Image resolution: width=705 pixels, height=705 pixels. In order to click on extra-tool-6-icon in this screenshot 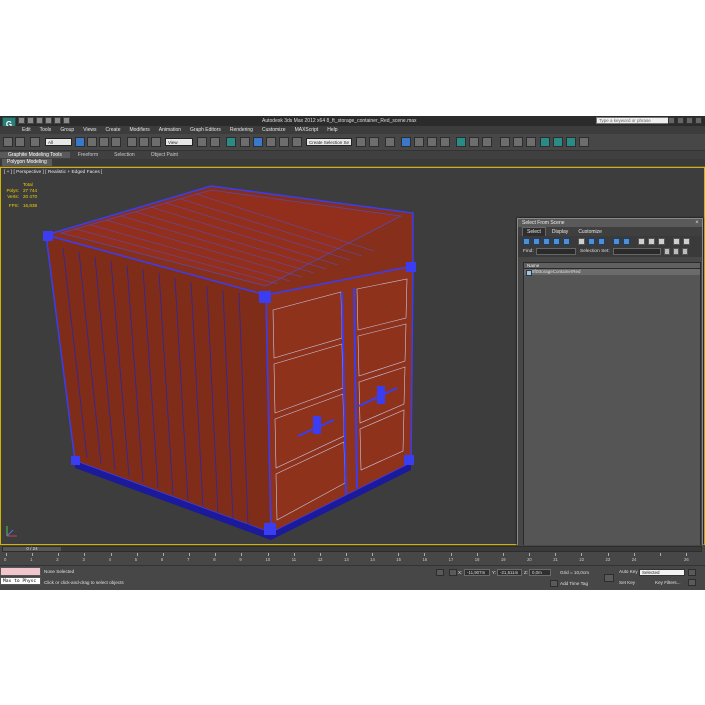, I will do `click(571, 142)`.